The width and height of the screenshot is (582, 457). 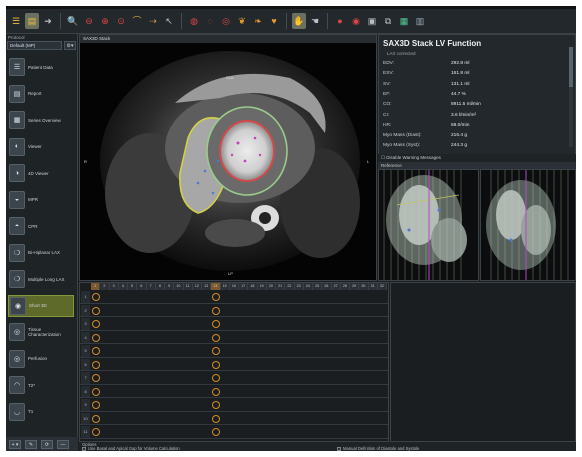 What do you see at coordinates (31, 444) in the screenshot?
I see `edit-protocol-button: ✎` at bounding box center [31, 444].